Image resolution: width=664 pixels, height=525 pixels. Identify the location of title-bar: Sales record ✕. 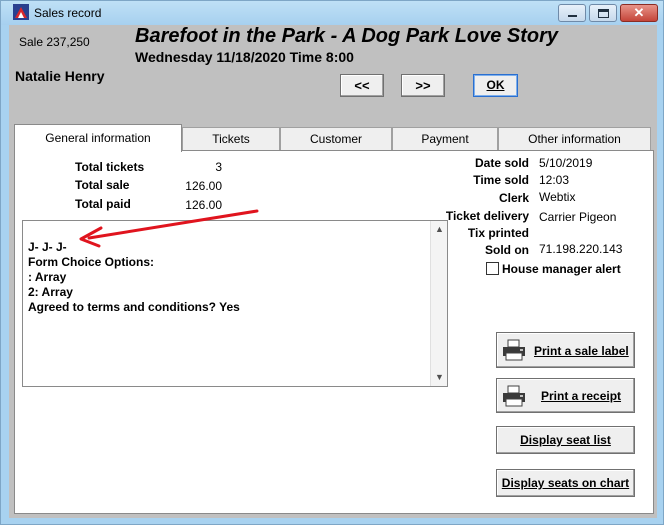
(332, 13).